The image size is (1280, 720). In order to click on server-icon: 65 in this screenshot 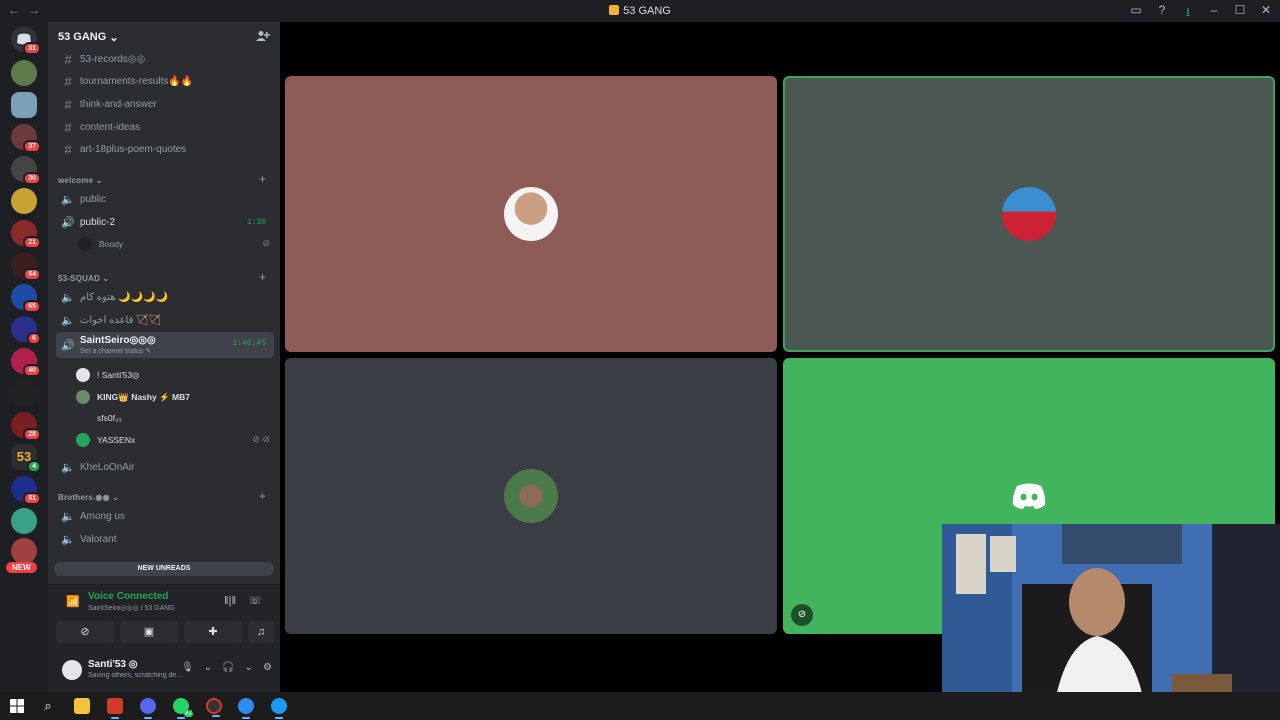, I will do `click(26, 298)`.